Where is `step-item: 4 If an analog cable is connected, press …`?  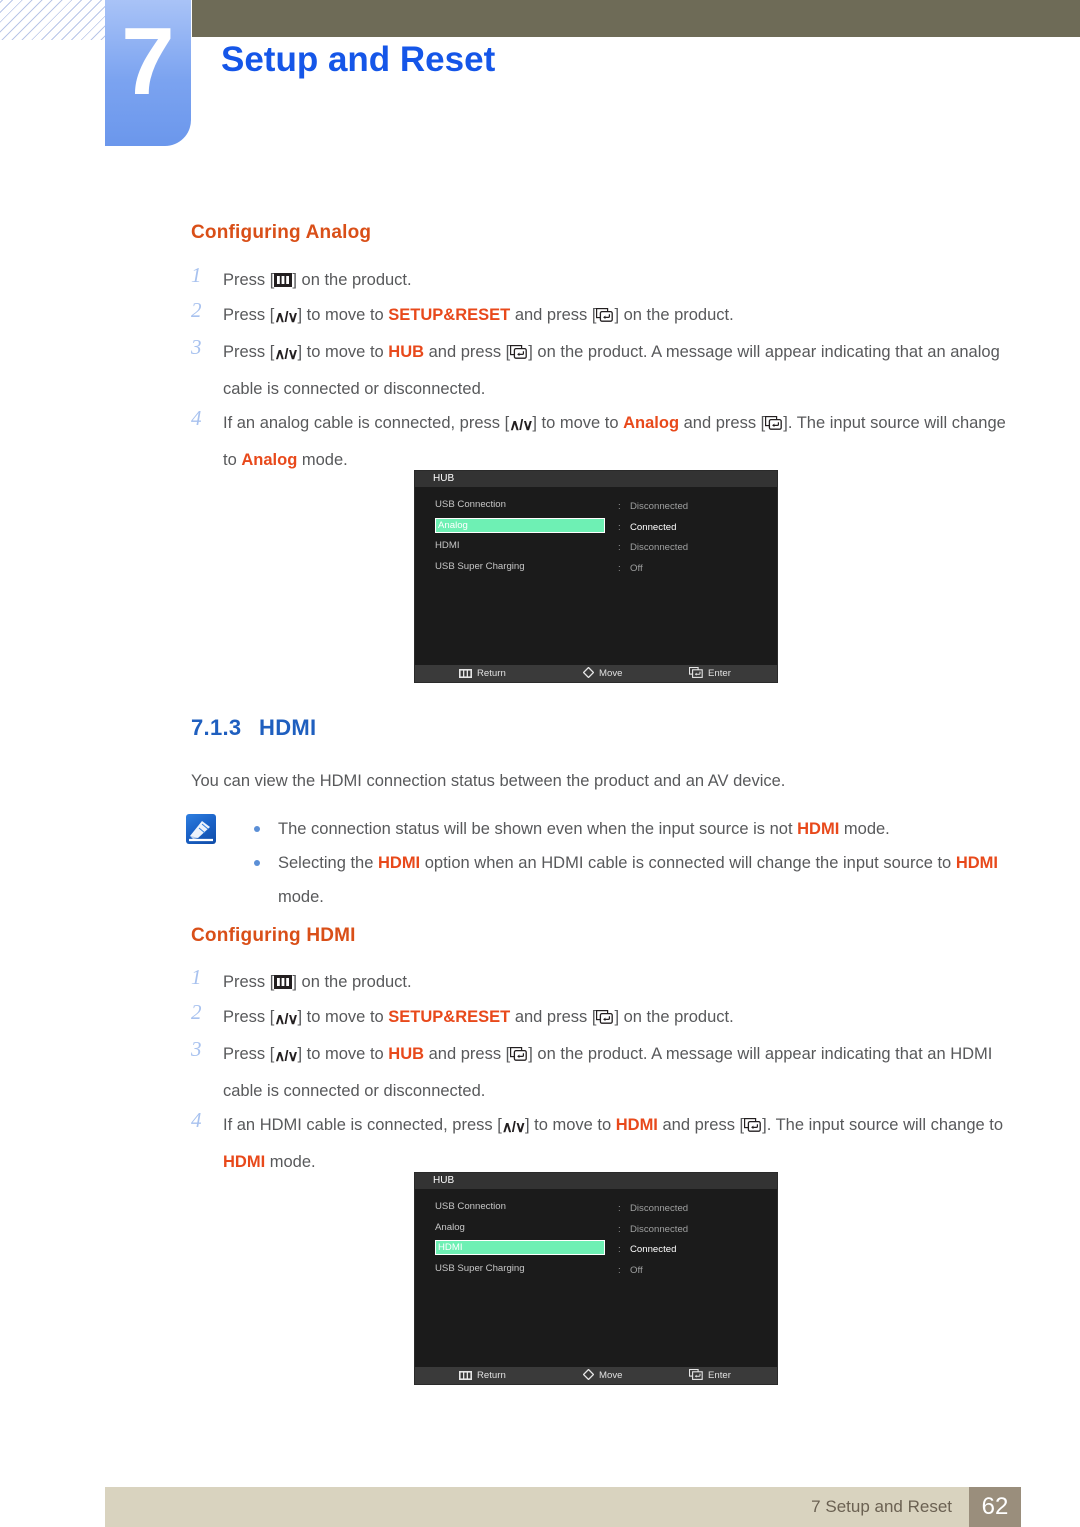 step-item: 4 If an analog cable is connected, press … is located at coordinates (601, 441).